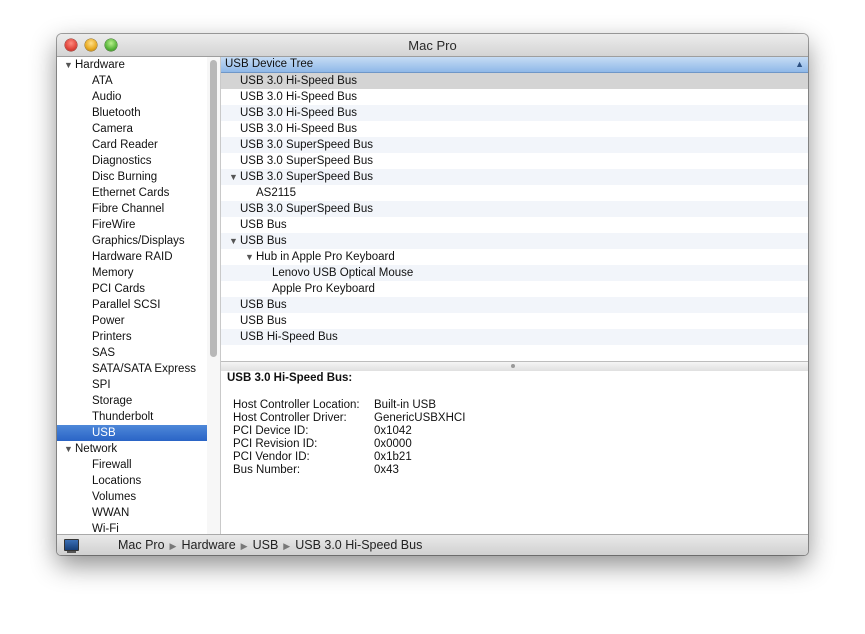 The height and width of the screenshot is (634, 865). Describe the element at coordinates (138, 257) in the screenshot. I see `sidebar-item-hardware-raid: Hardware RAID` at that location.